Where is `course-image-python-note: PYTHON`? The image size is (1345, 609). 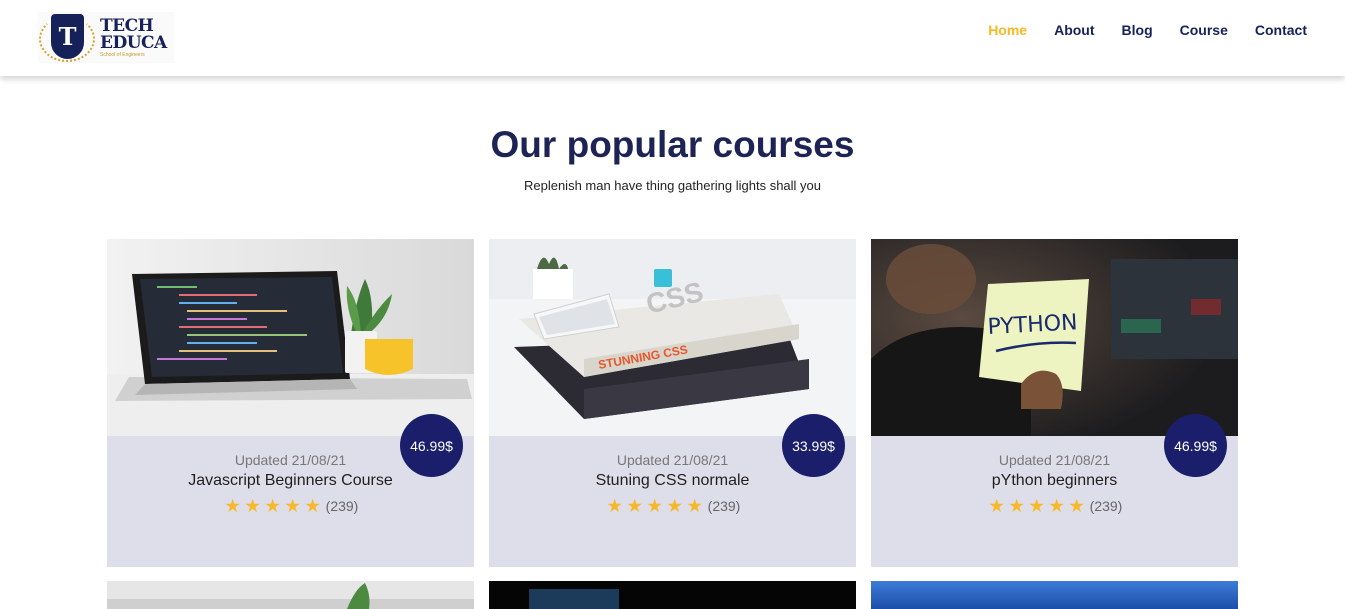 course-image-python-note: PYTHON is located at coordinates (1054, 337).